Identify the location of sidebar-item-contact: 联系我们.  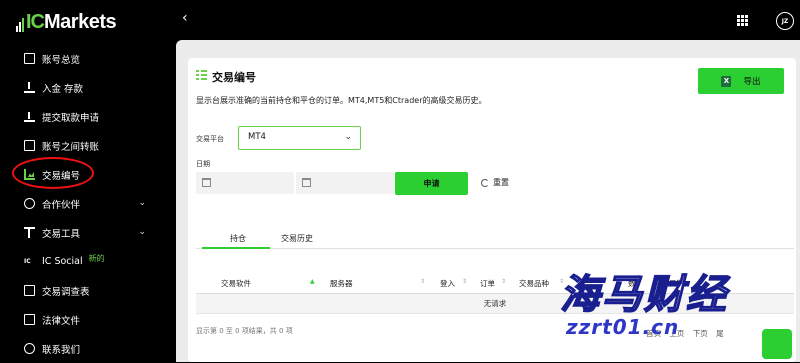
(84, 348).